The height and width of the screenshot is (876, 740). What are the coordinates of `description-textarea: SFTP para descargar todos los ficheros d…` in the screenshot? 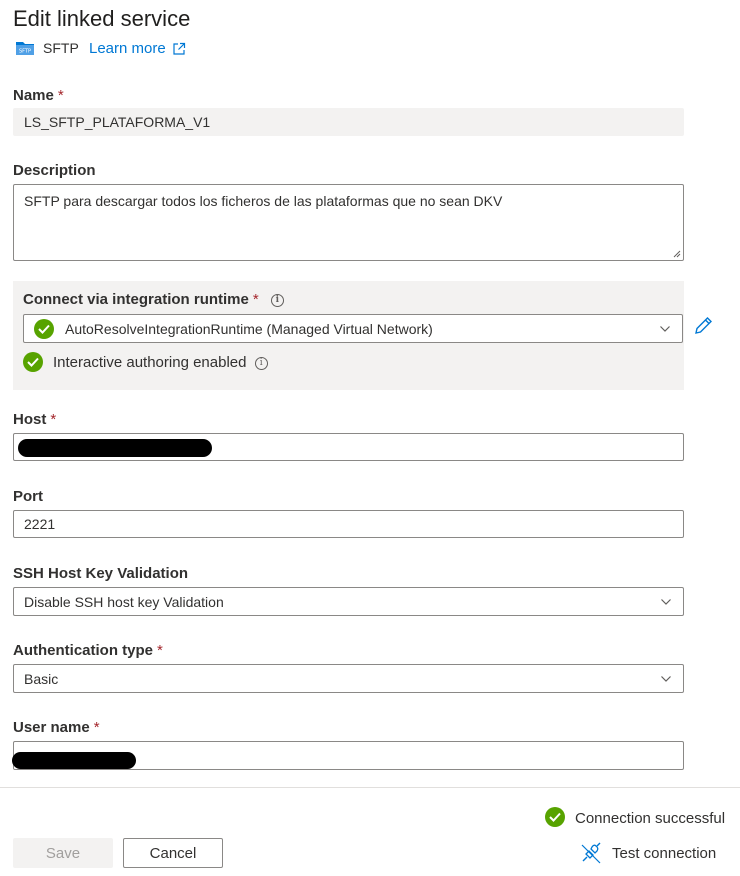 It's located at (348, 222).